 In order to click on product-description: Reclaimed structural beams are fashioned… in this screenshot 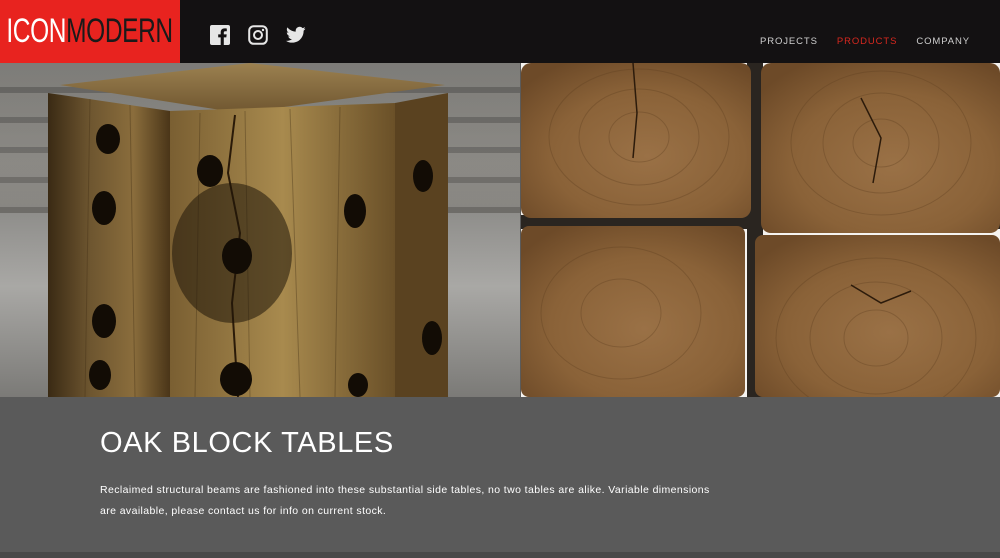, I will do `click(405, 500)`.